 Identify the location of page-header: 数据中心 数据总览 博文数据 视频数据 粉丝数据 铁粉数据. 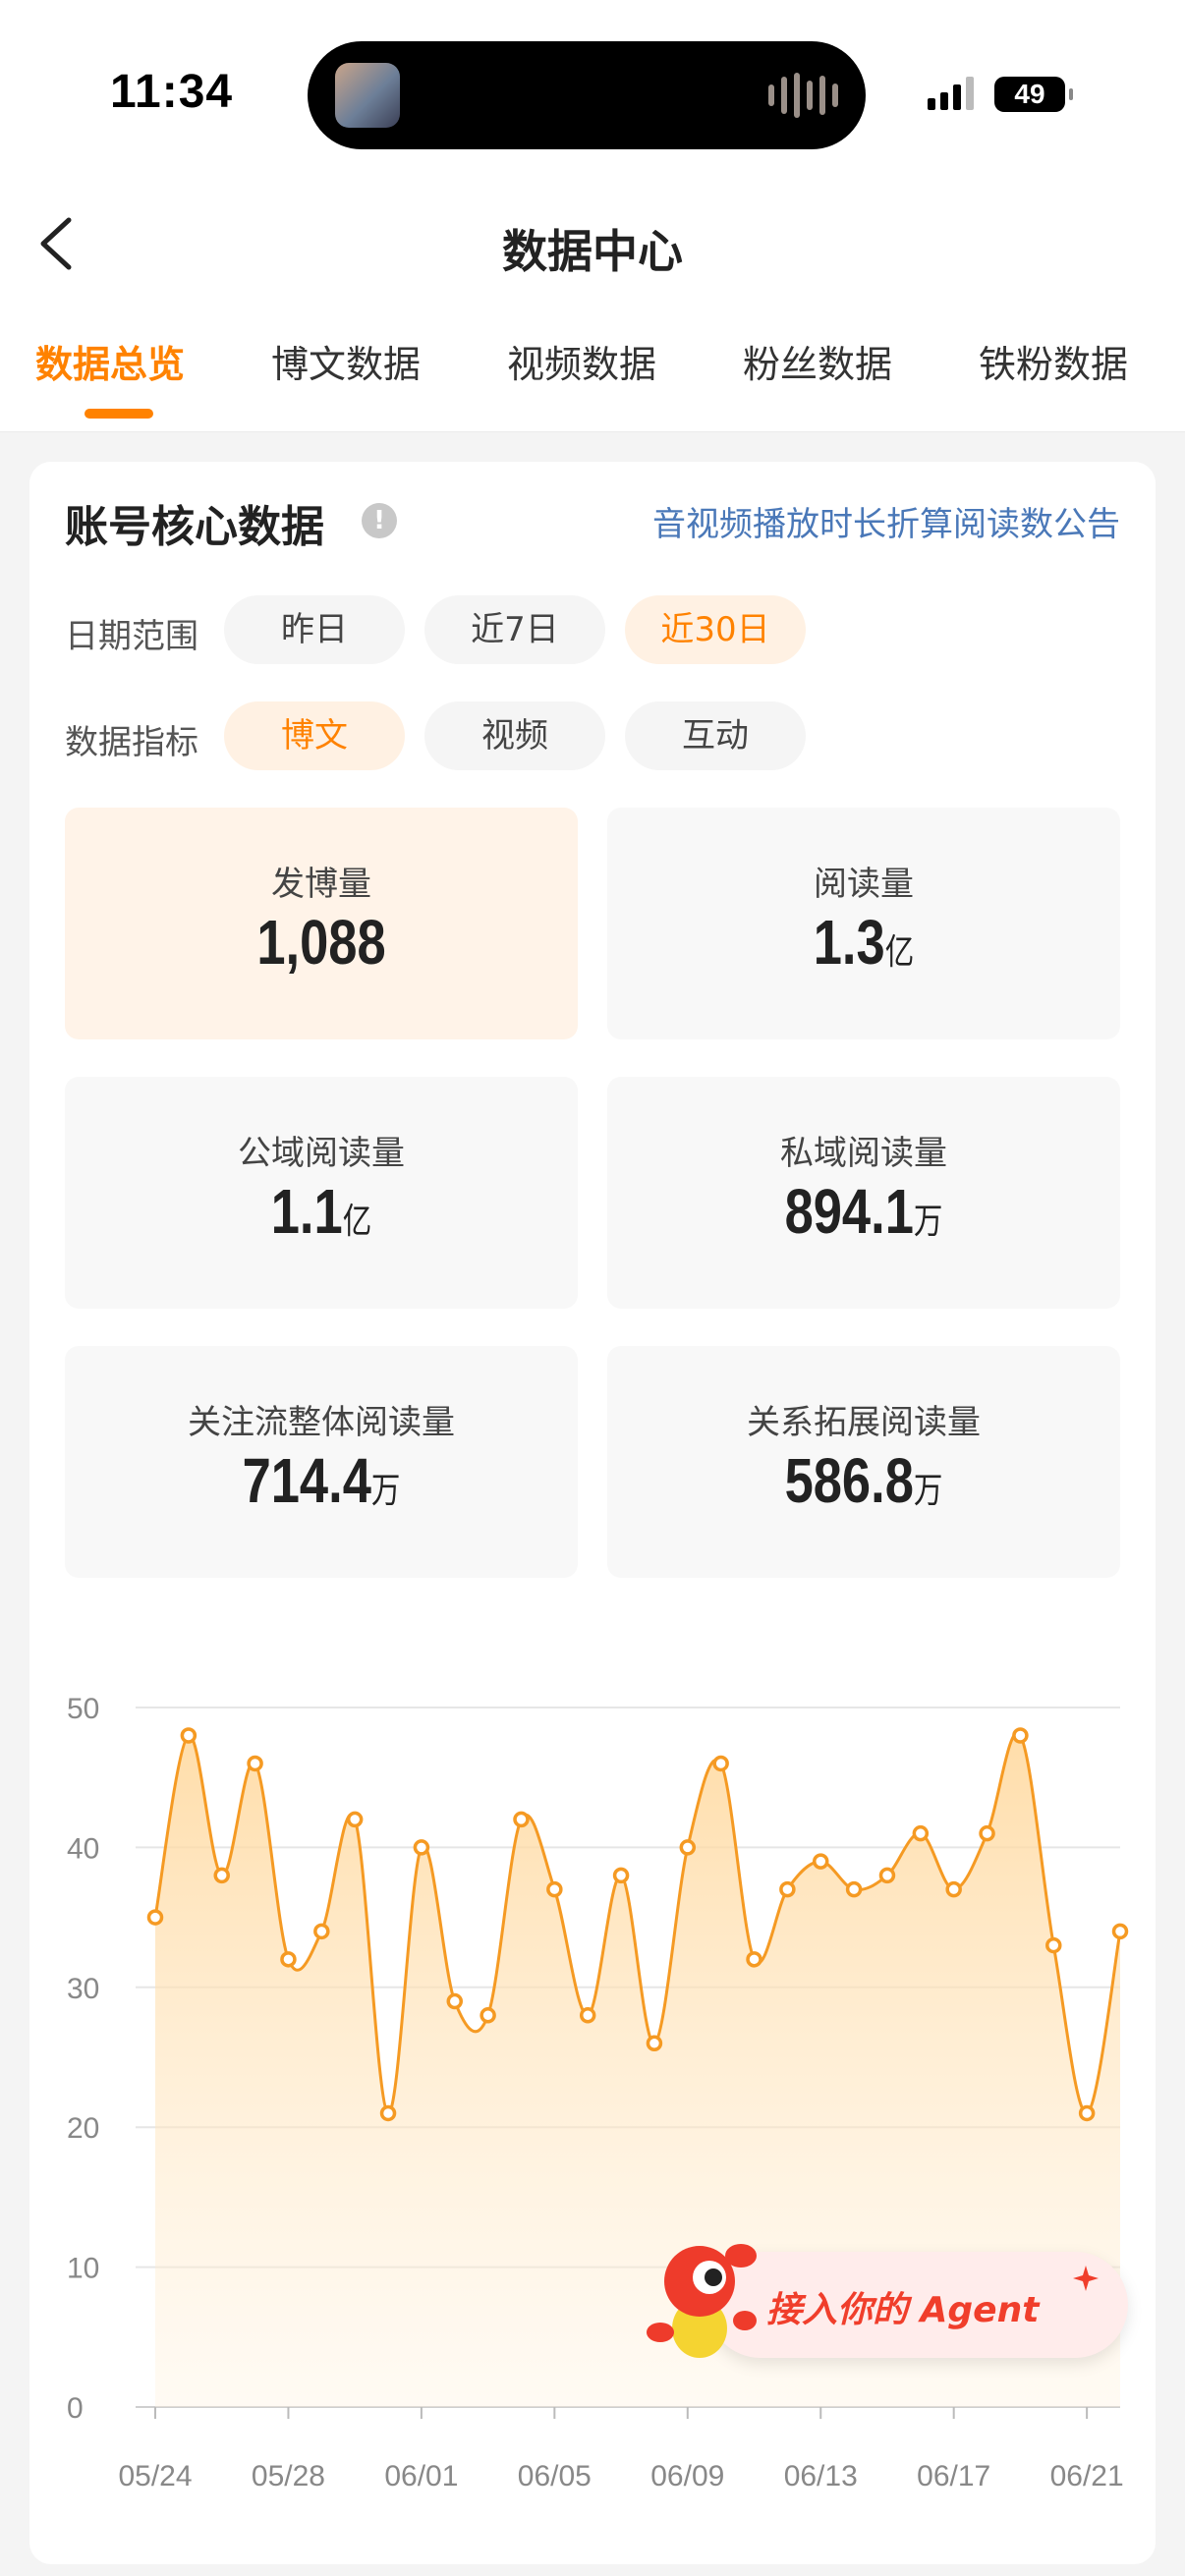
(592, 309).